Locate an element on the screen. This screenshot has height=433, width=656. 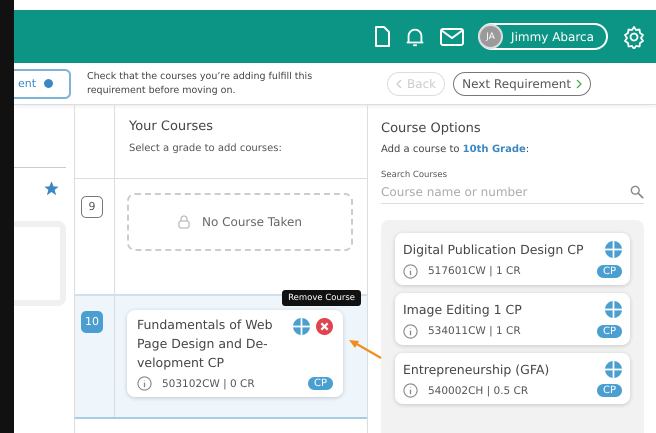
course-name: Fundamentals of Web Page Design and De-velopment CP is located at coordinates (205, 344).